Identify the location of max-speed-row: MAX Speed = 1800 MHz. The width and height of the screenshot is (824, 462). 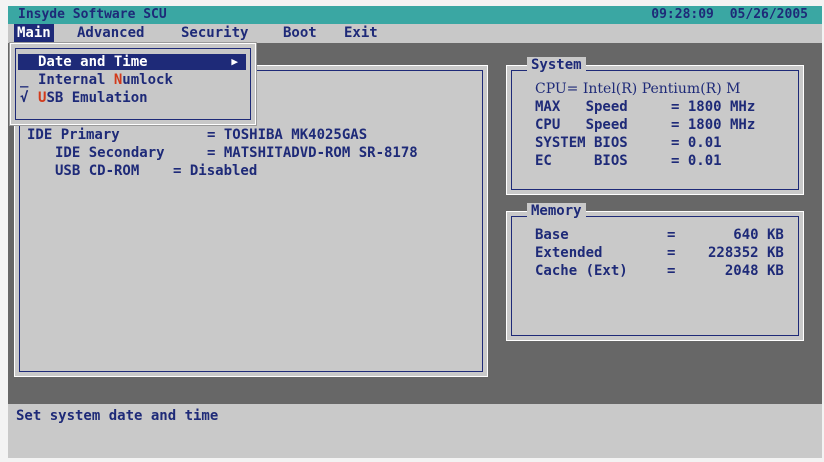
(645, 107).